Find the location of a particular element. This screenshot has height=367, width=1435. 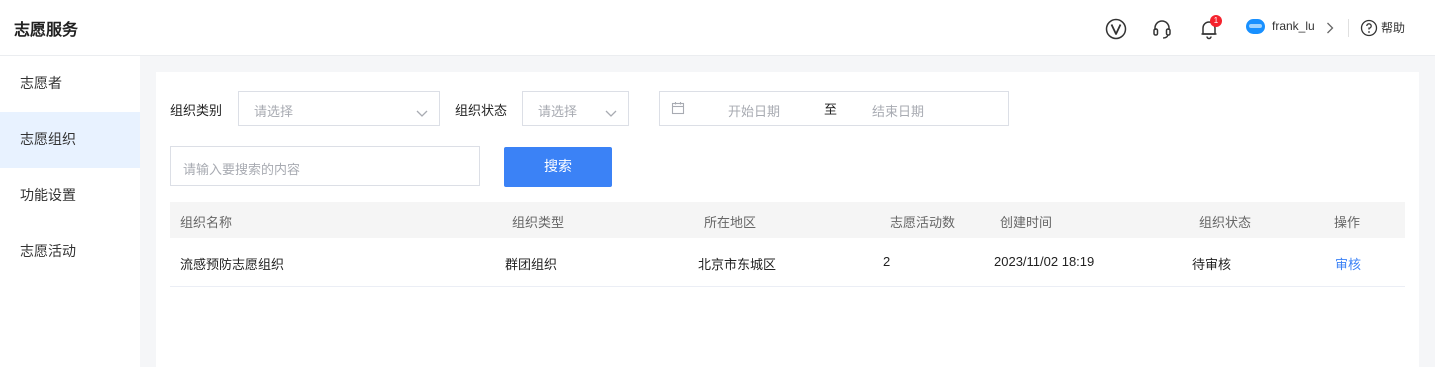

cell-org-type: 群团组织 is located at coordinates (531, 265).